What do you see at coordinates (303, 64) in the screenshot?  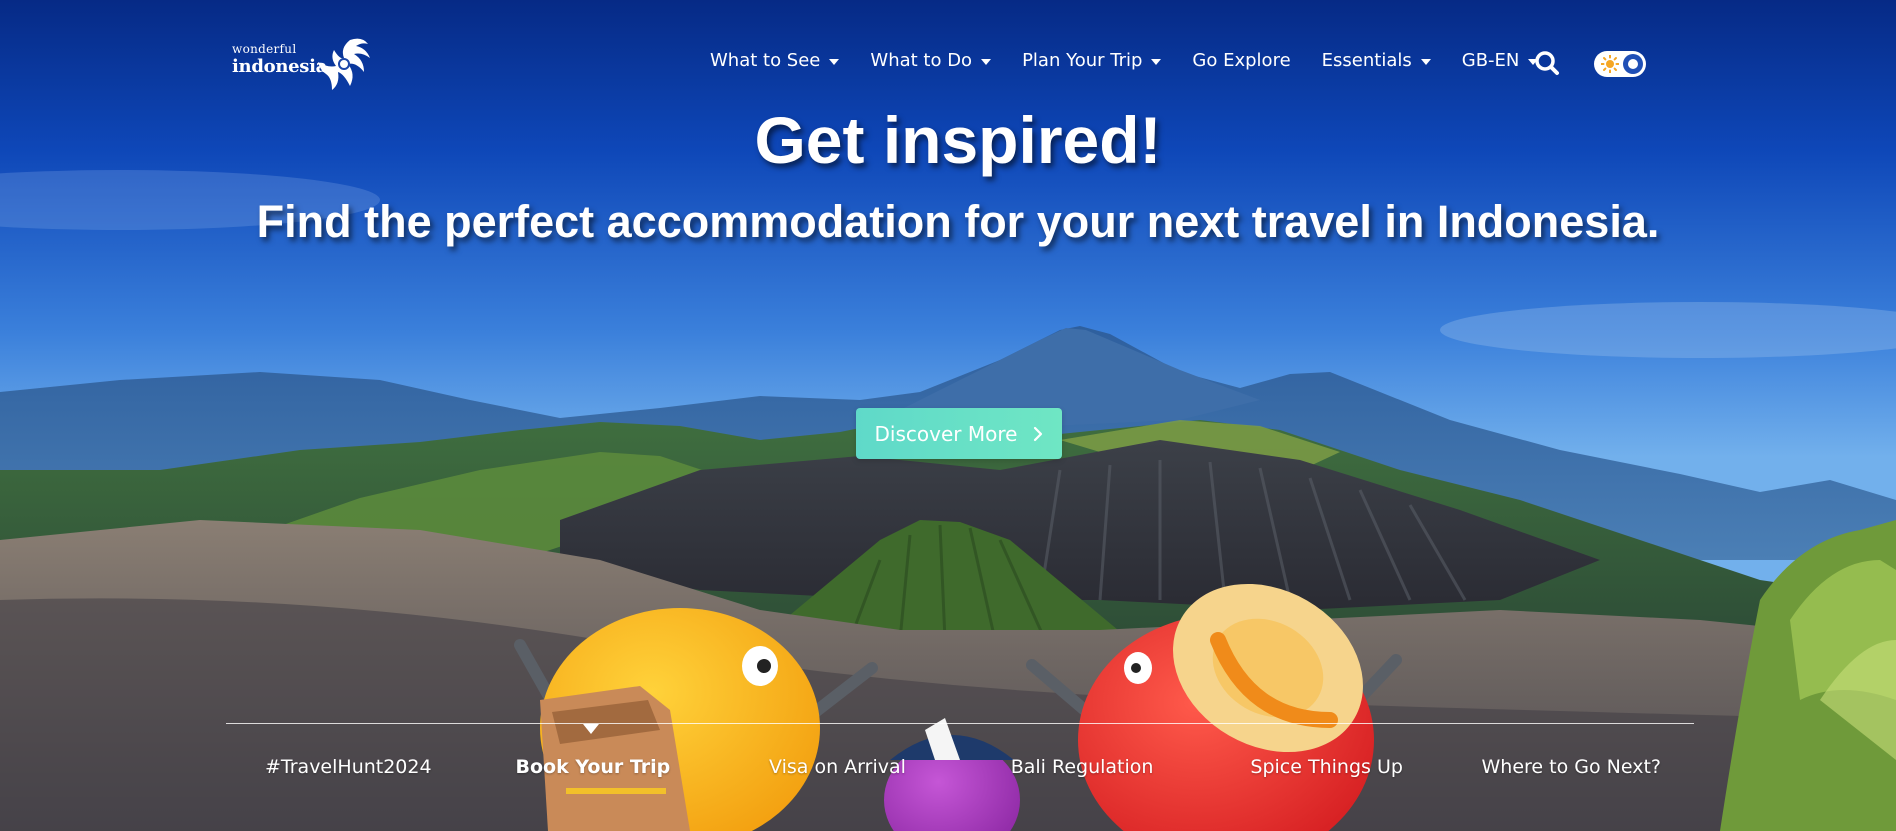 I see `wonderful-indonesia-logo: wonderful indonesia` at bounding box center [303, 64].